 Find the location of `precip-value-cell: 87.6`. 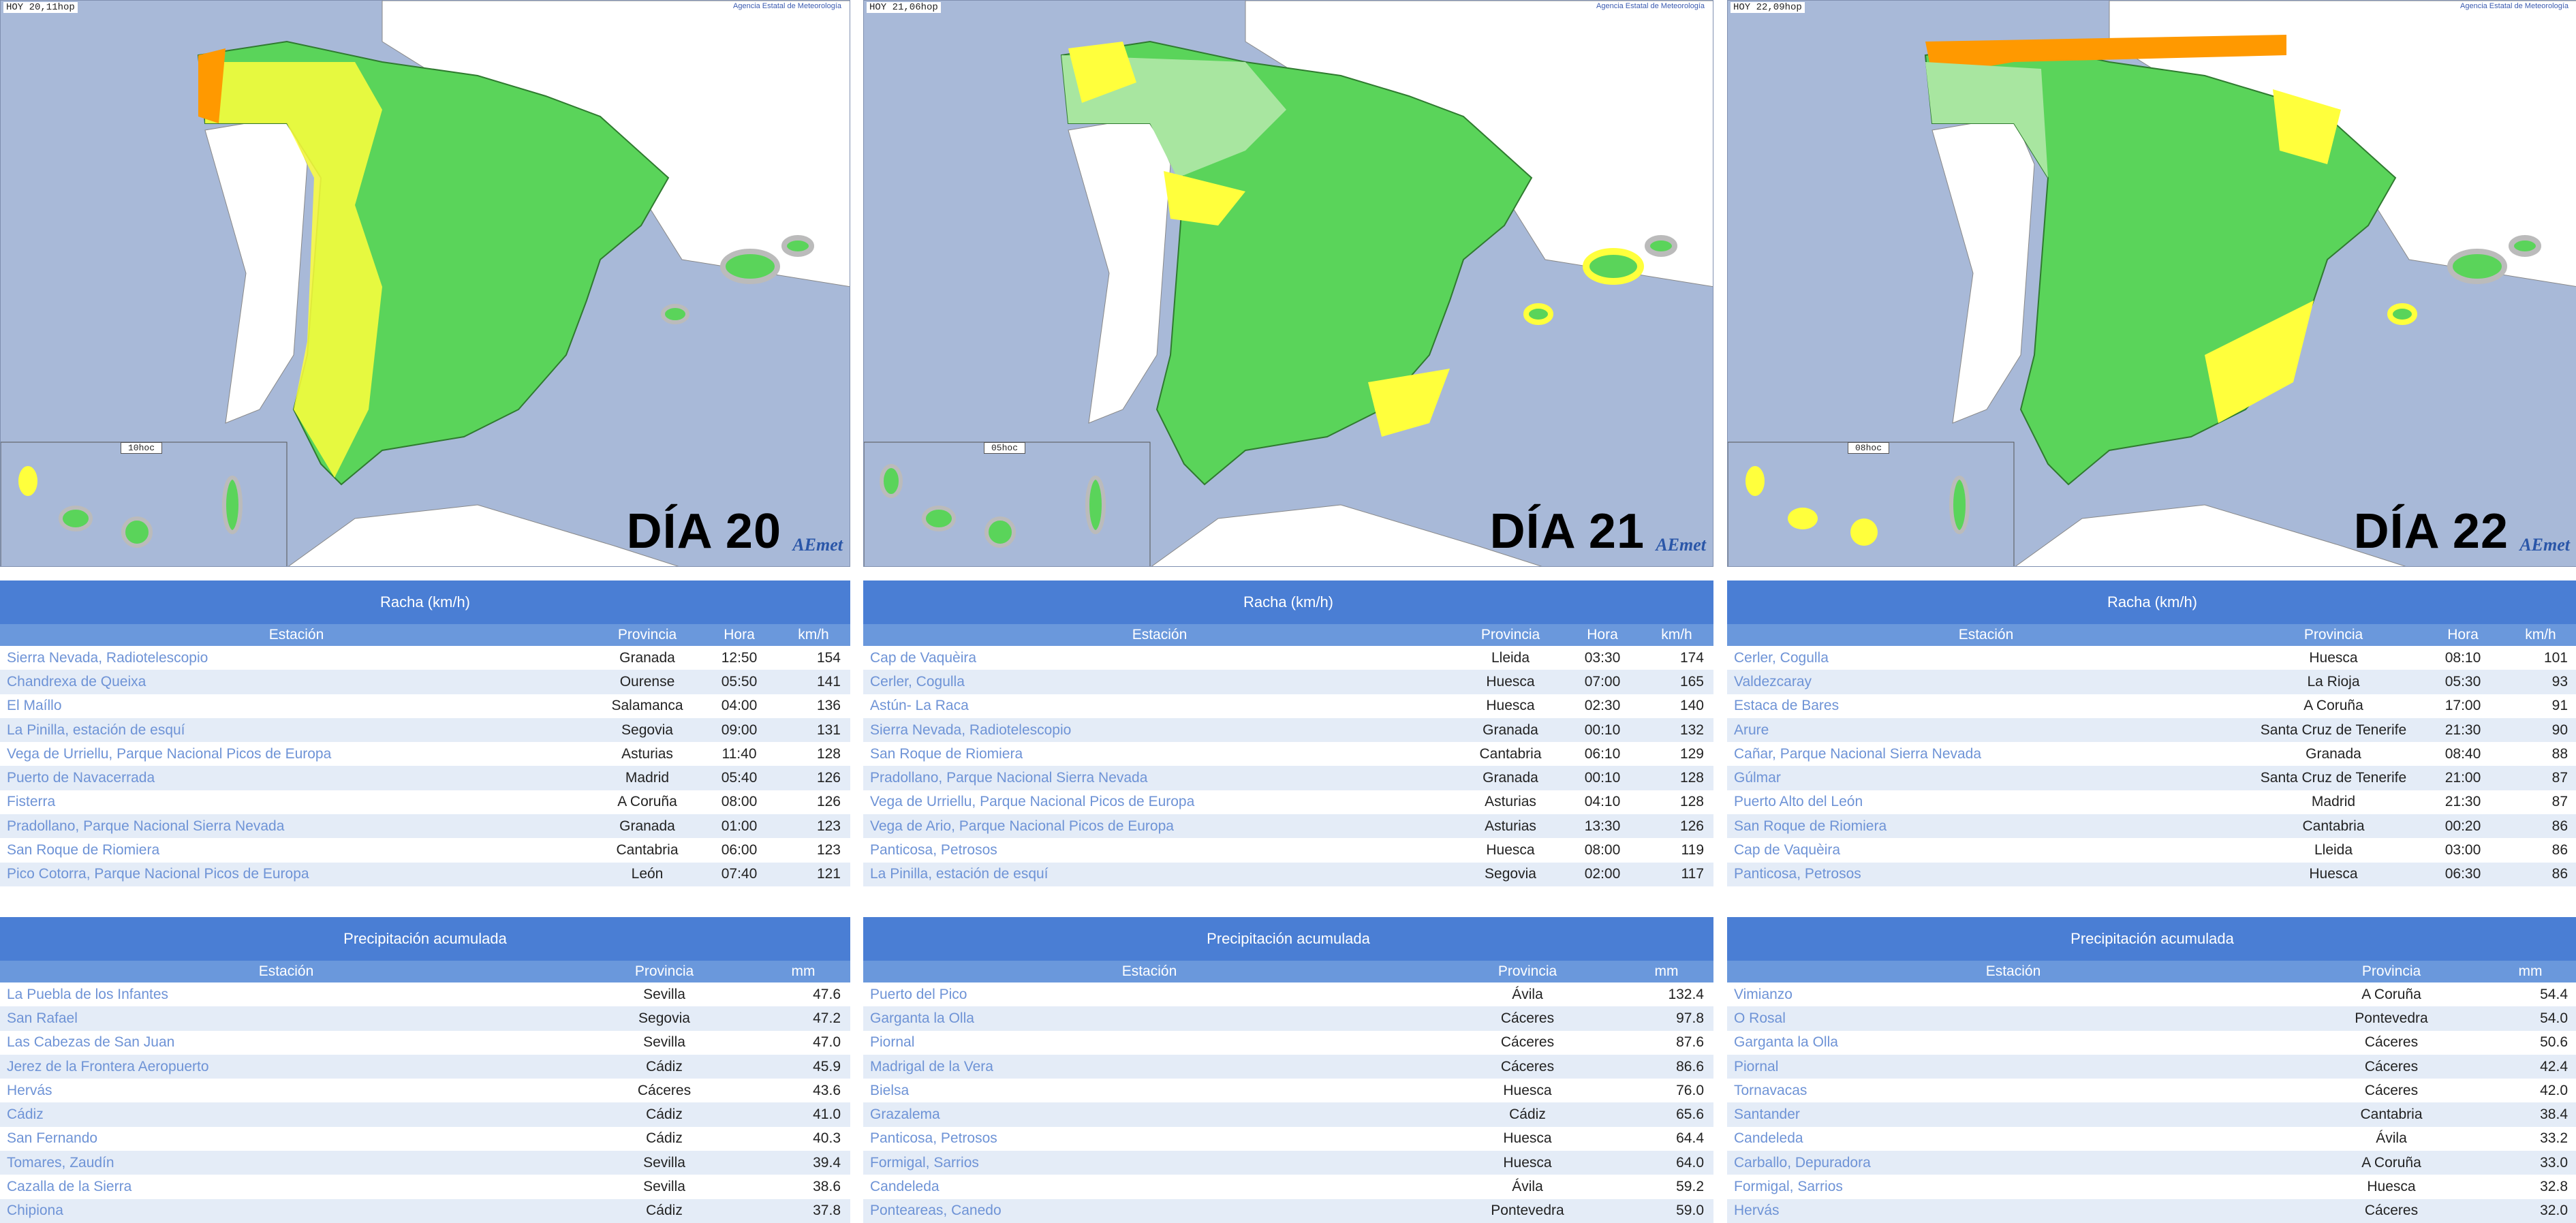

precip-value-cell: 87.6 is located at coordinates (1666, 1042).